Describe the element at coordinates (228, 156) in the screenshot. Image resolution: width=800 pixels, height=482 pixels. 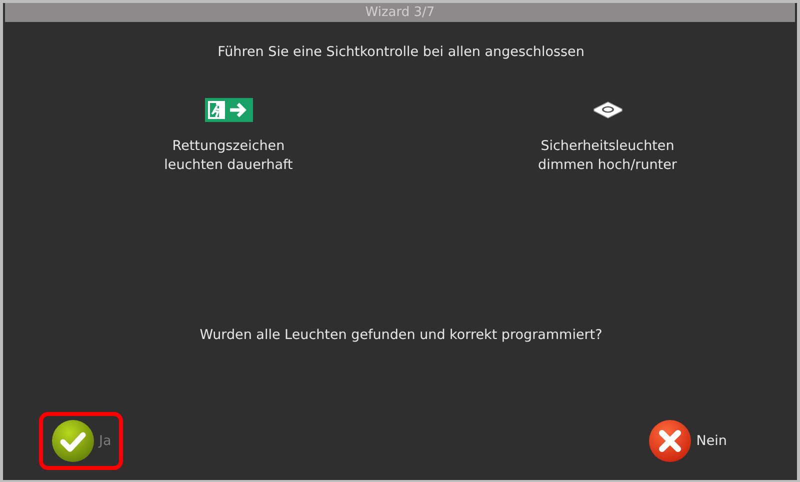
I see `check-label: Rettungszeichen leuchten dauerhaft` at that location.